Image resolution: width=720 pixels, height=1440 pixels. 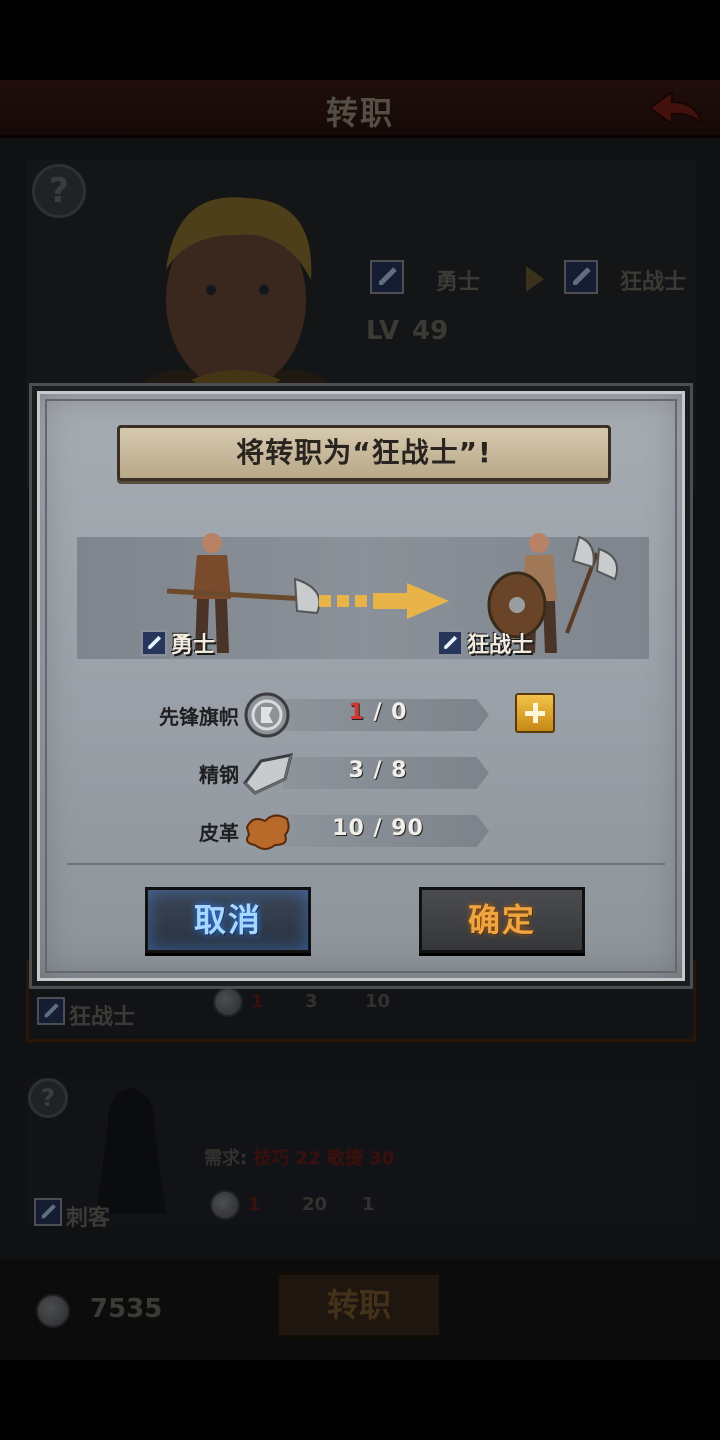 I want to click on to-class-icon, so click(x=450, y=643).